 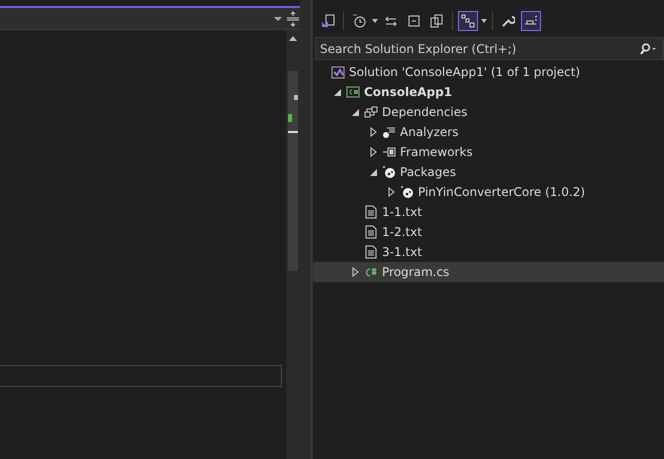 What do you see at coordinates (359, 21) in the screenshot?
I see `clock-icon` at bounding box center [359, 21].